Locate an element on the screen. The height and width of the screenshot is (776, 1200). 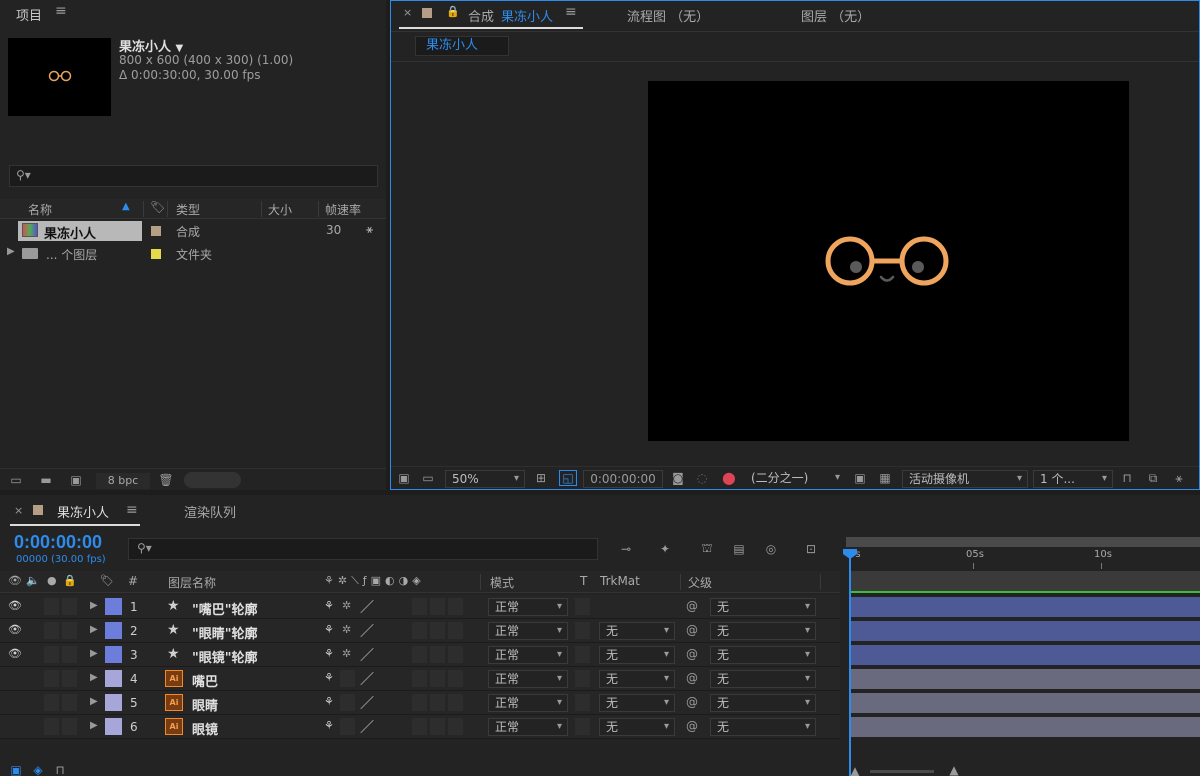
sort-ascending-icon: ▲ is located at coordinates (126, 206).